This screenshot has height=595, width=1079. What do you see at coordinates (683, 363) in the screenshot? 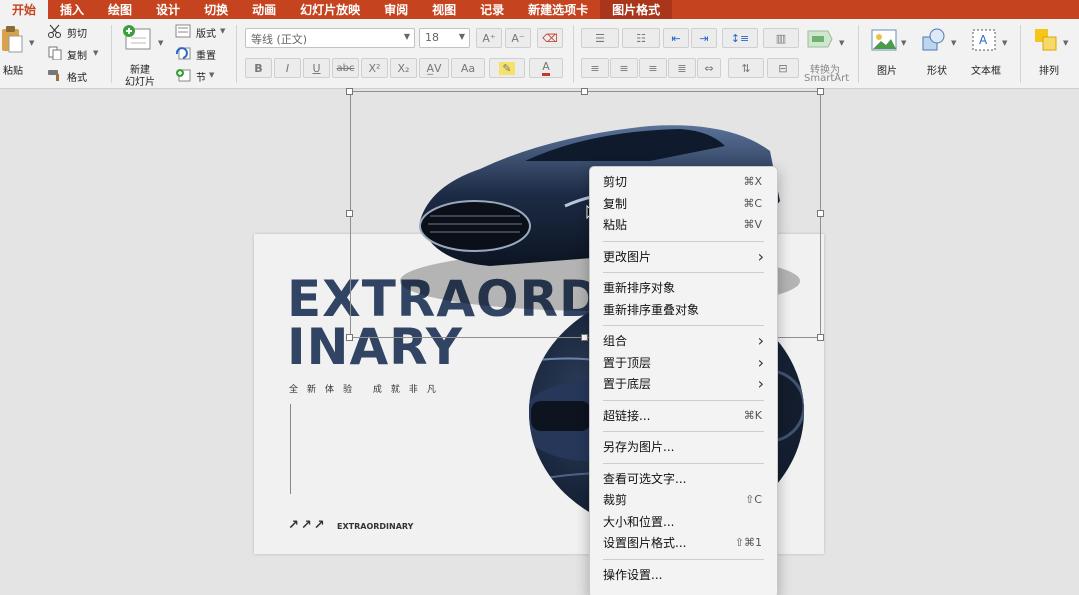
I see `context-menu-item: 置于顶层 ›` at bounding box center [683, 363].